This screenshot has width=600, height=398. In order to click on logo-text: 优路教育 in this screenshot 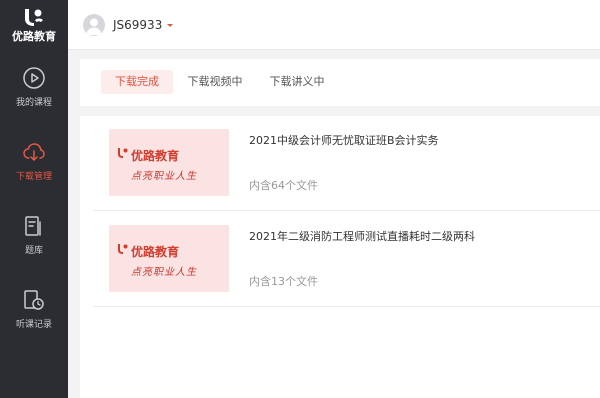, I will do `click(34, 36)`.